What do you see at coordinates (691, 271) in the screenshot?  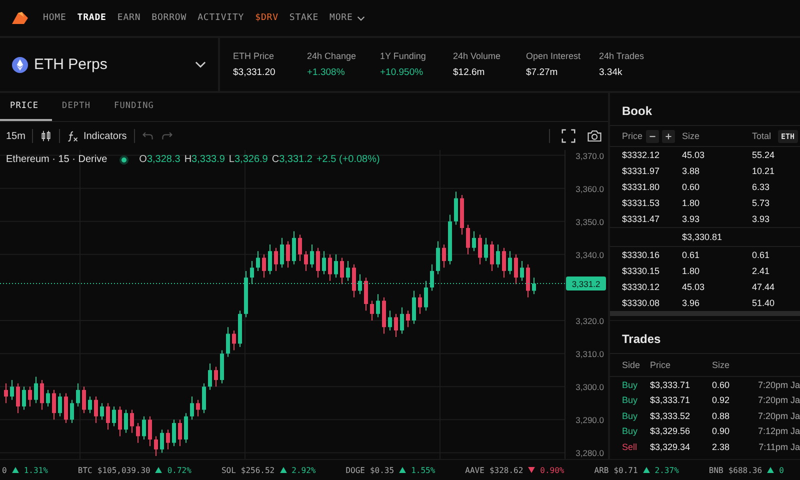 I see `order-size: 1.80` at bounding box center [691, 271].